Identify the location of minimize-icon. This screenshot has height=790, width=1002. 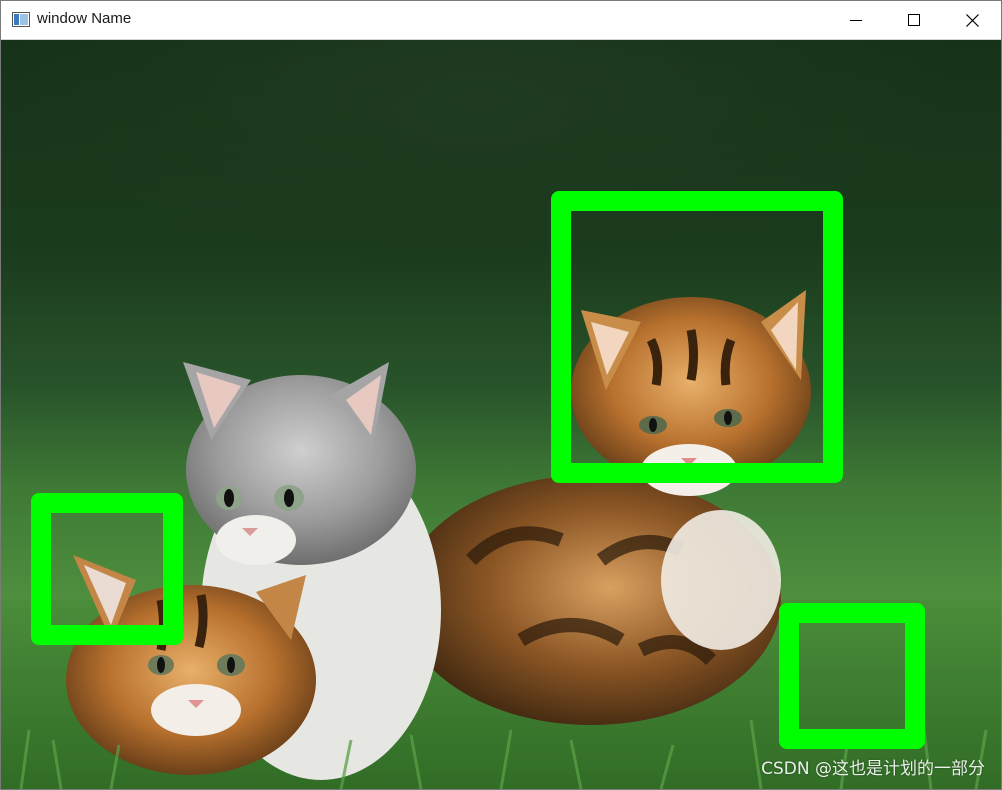
(856, 20).